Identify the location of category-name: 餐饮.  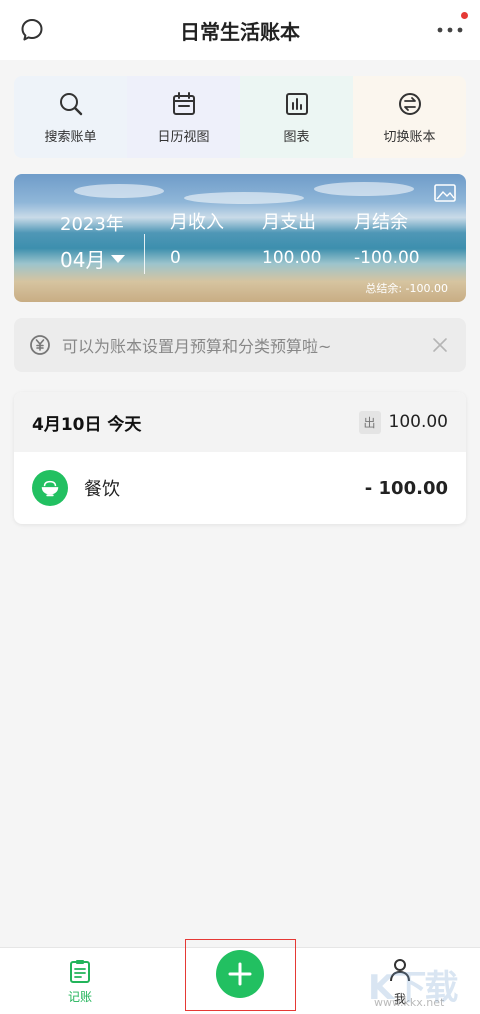
(102, 489).